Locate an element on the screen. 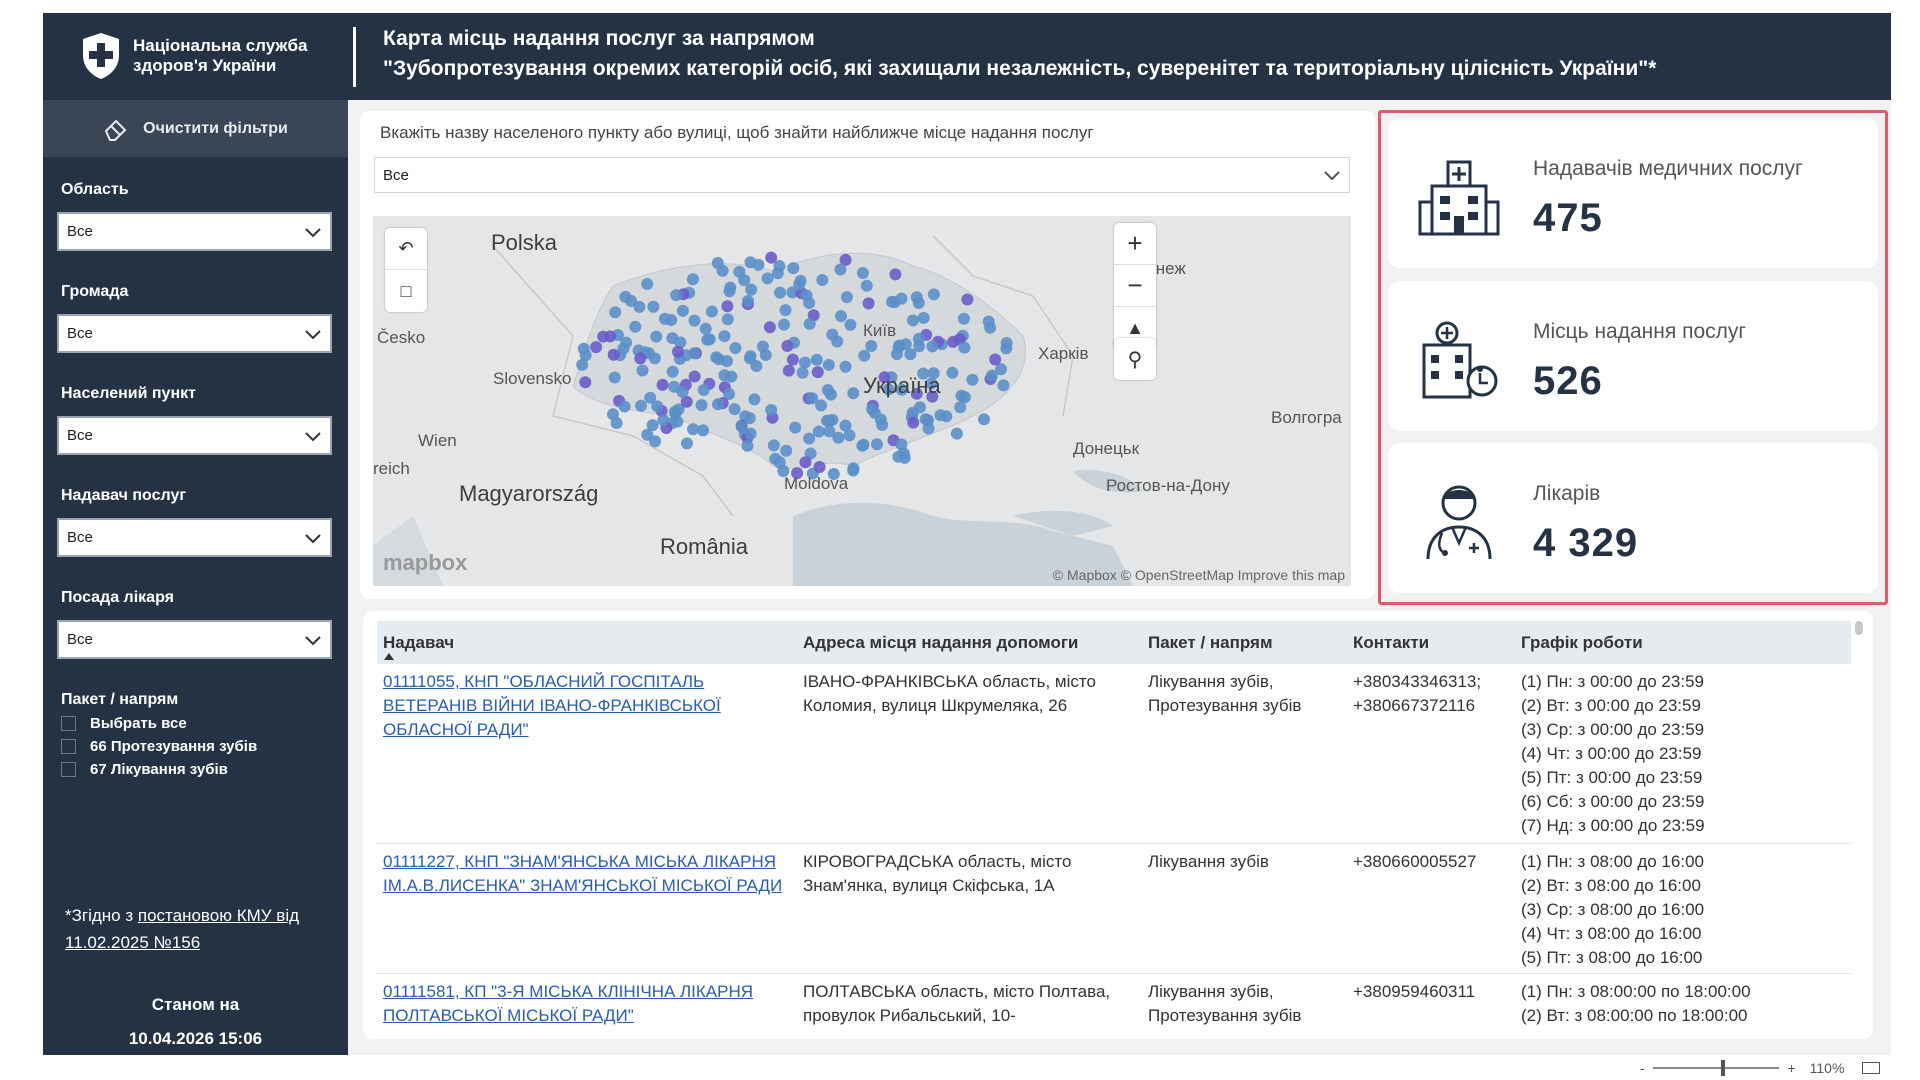  column-header-package: Пакет / напрям is located at coordinates (1210, 643).